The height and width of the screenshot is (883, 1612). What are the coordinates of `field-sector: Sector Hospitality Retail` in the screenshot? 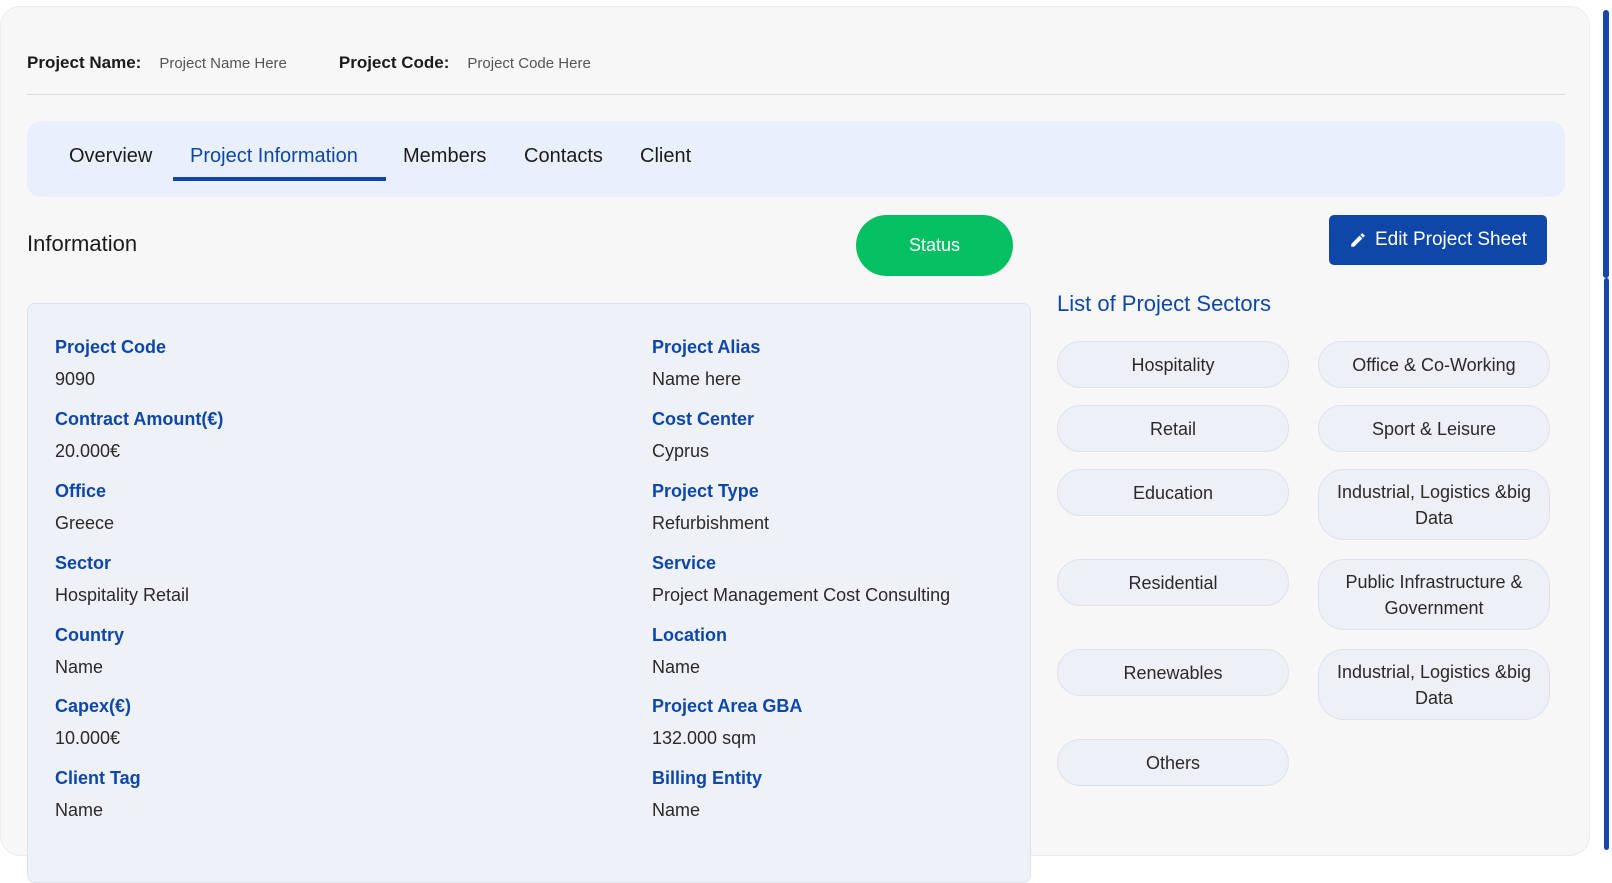 It's located at (285, 579).